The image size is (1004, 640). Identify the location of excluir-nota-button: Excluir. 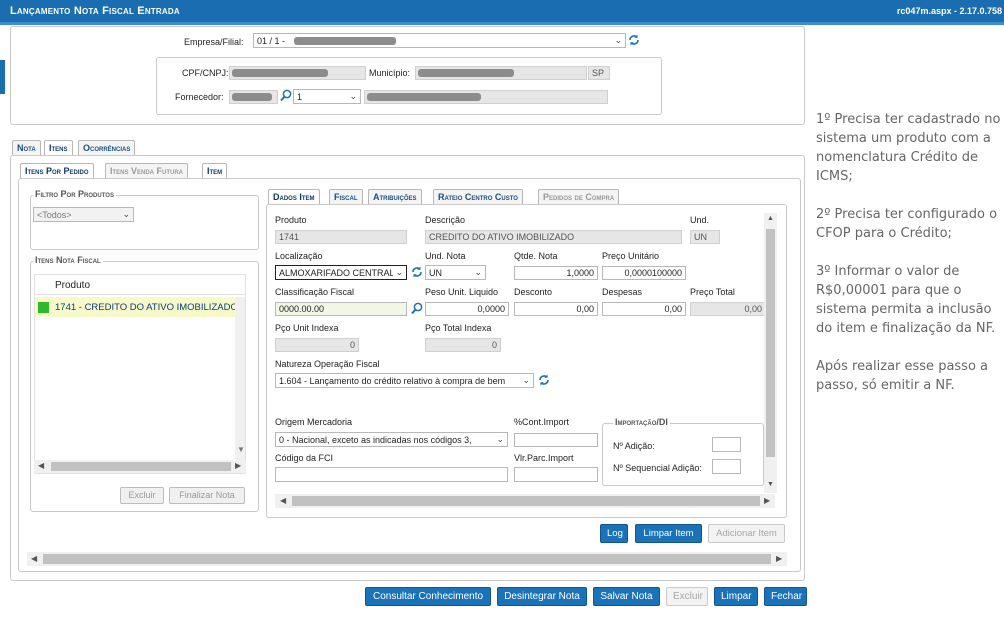
(687, 596).